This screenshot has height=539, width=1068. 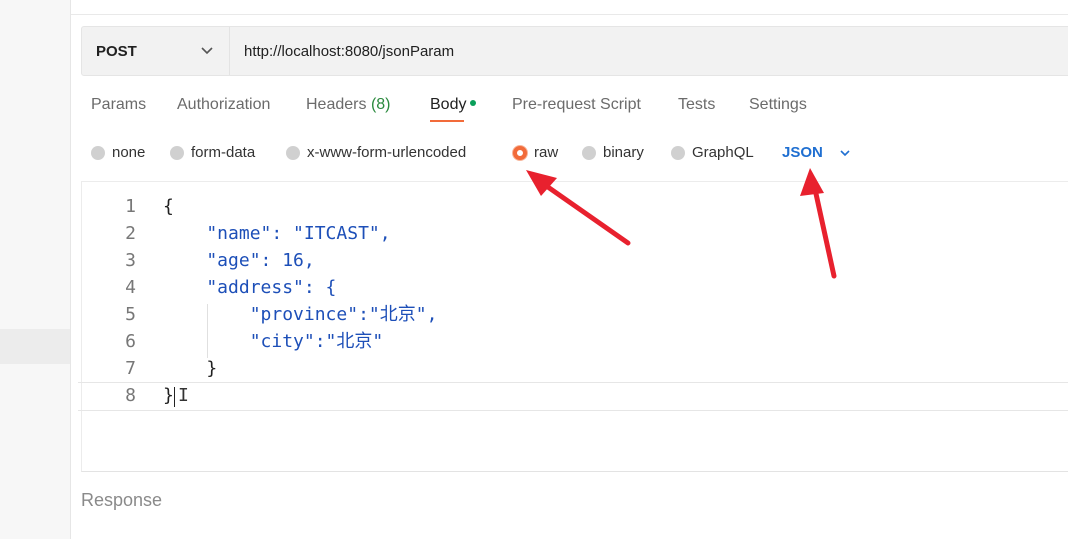 I want to click on response-section-label: Response, so click(x=122, y=500).